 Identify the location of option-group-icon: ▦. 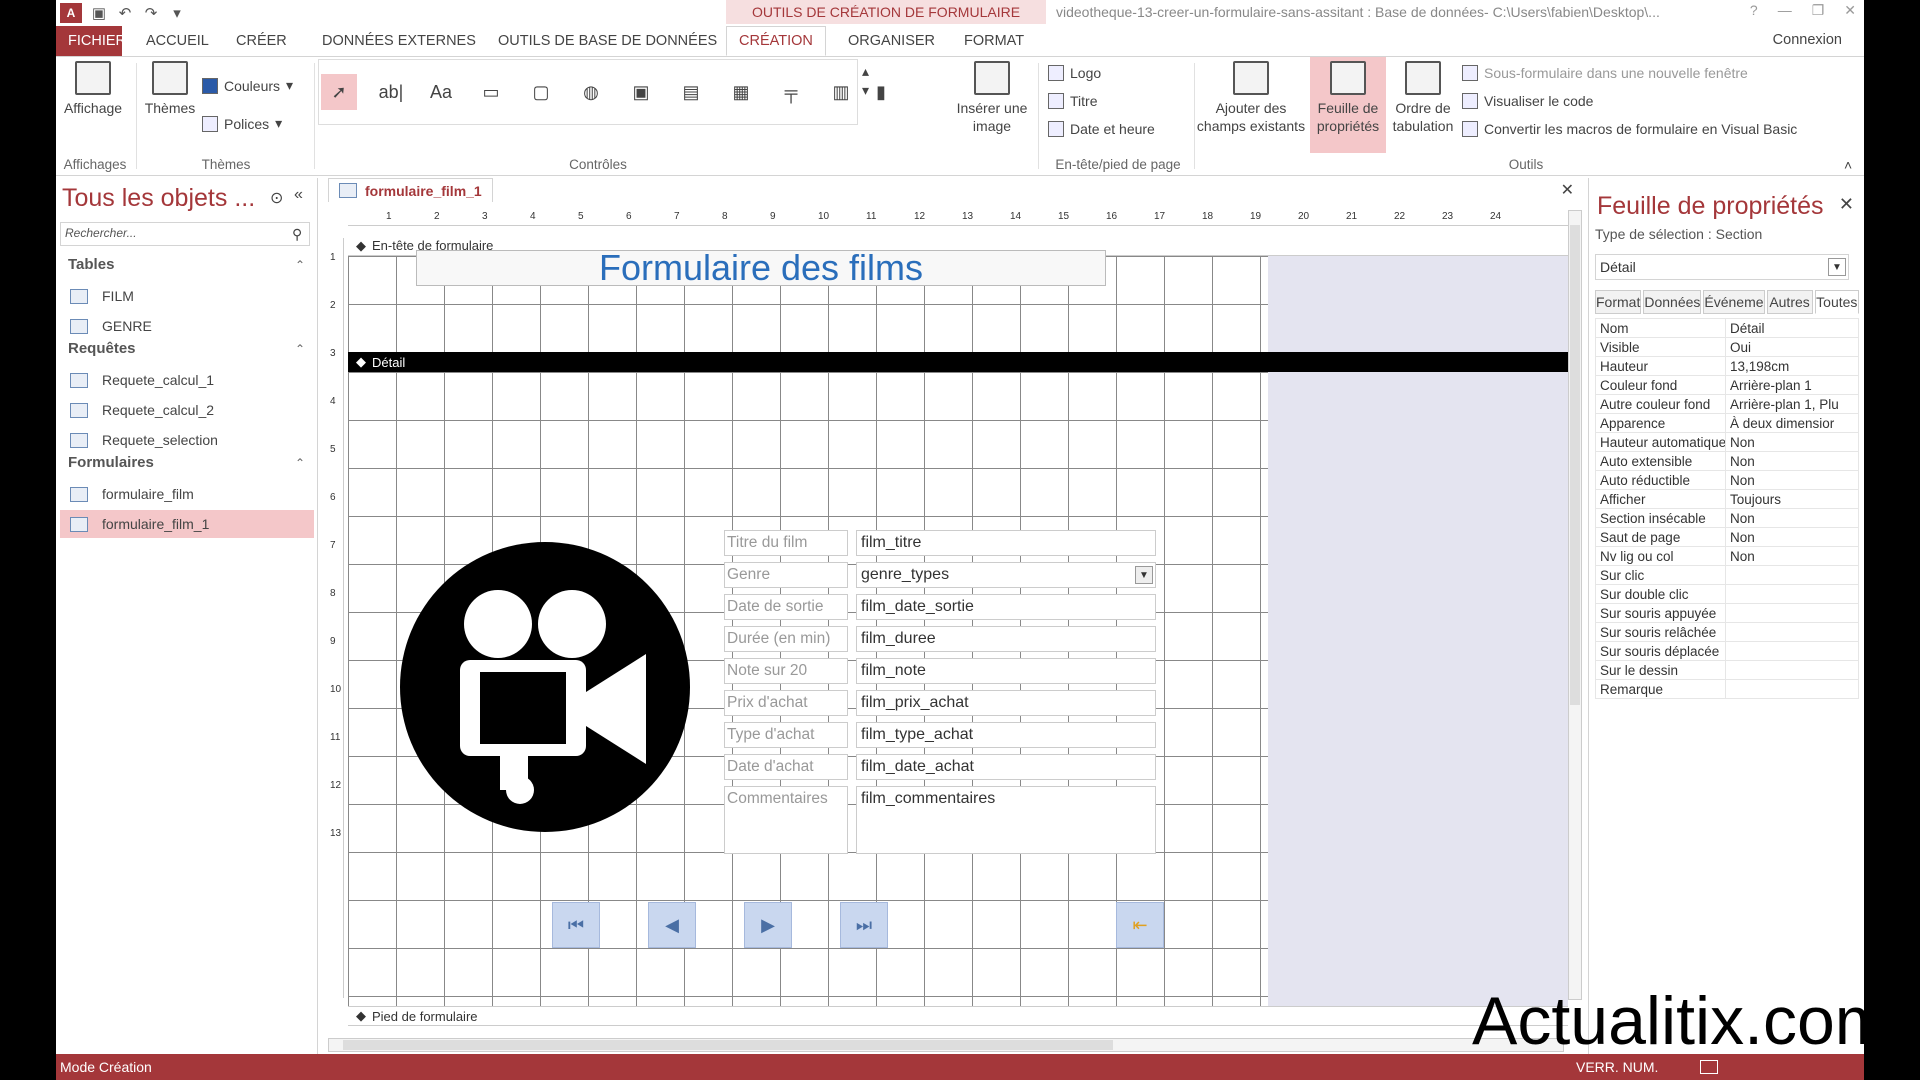
(741, 92).